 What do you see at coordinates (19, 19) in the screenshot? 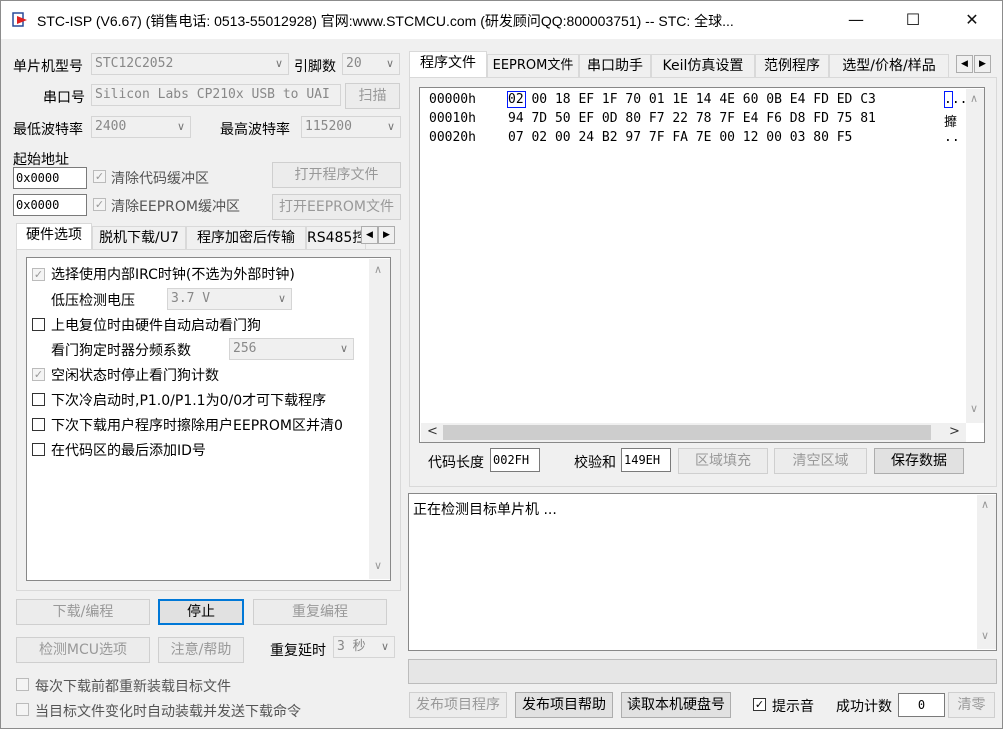
I see `app-icon` at bounding box center [19, 19].